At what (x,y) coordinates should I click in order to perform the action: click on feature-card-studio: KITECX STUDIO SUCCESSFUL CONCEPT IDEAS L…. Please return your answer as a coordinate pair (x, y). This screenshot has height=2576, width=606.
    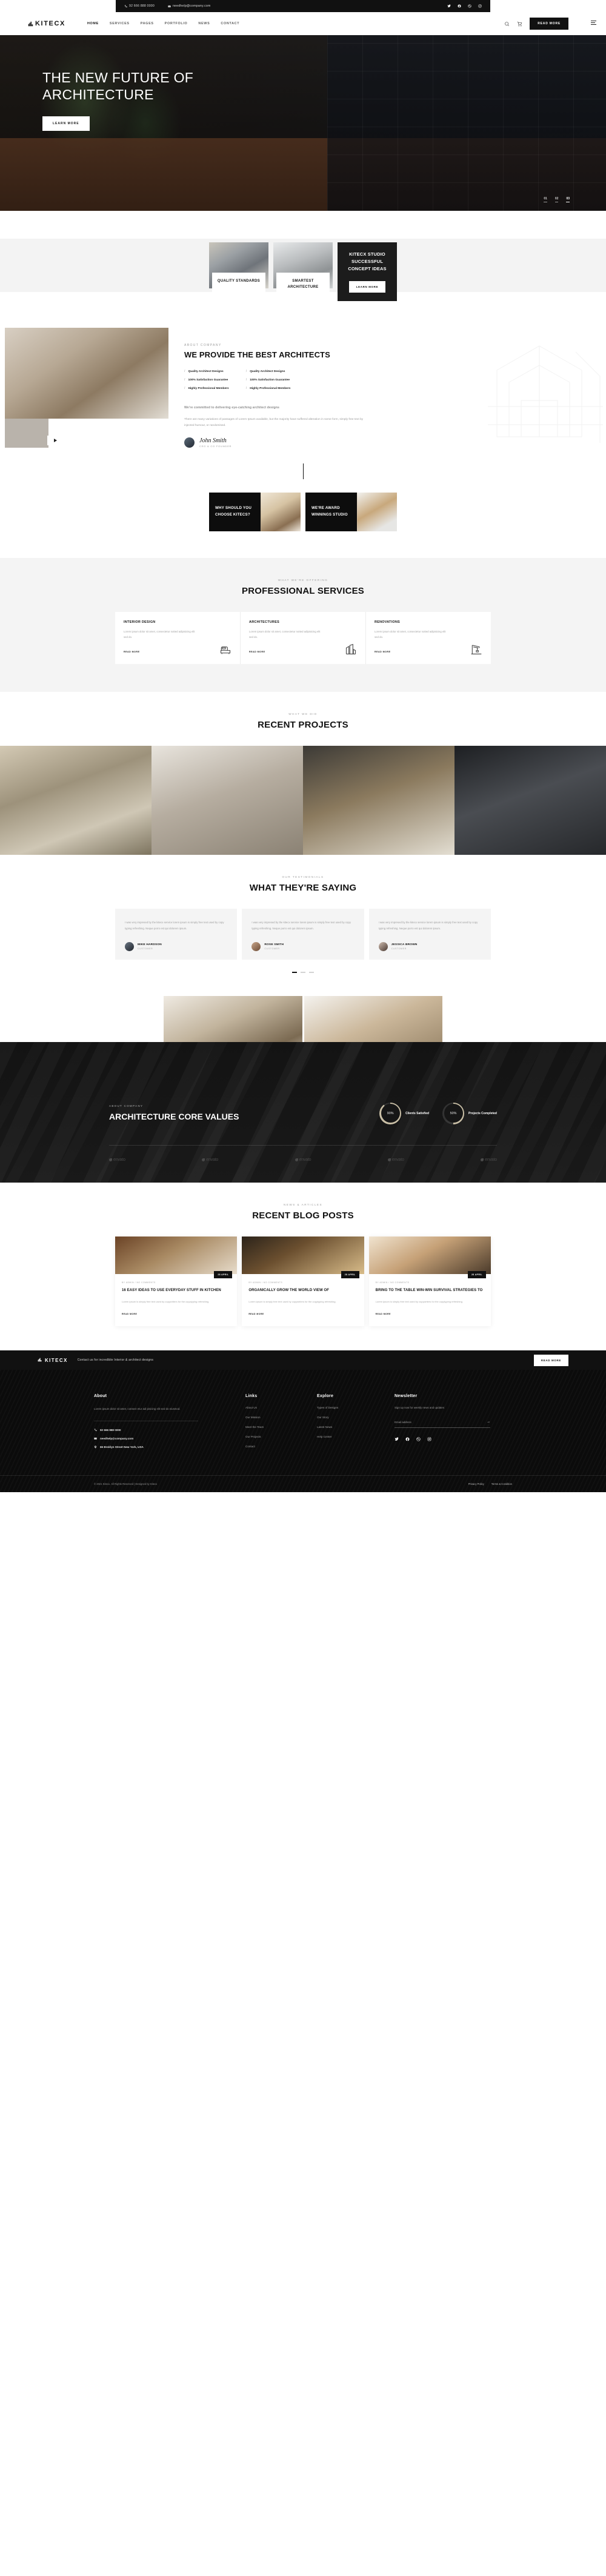
    Looking at the image, I should click on (367, 271).